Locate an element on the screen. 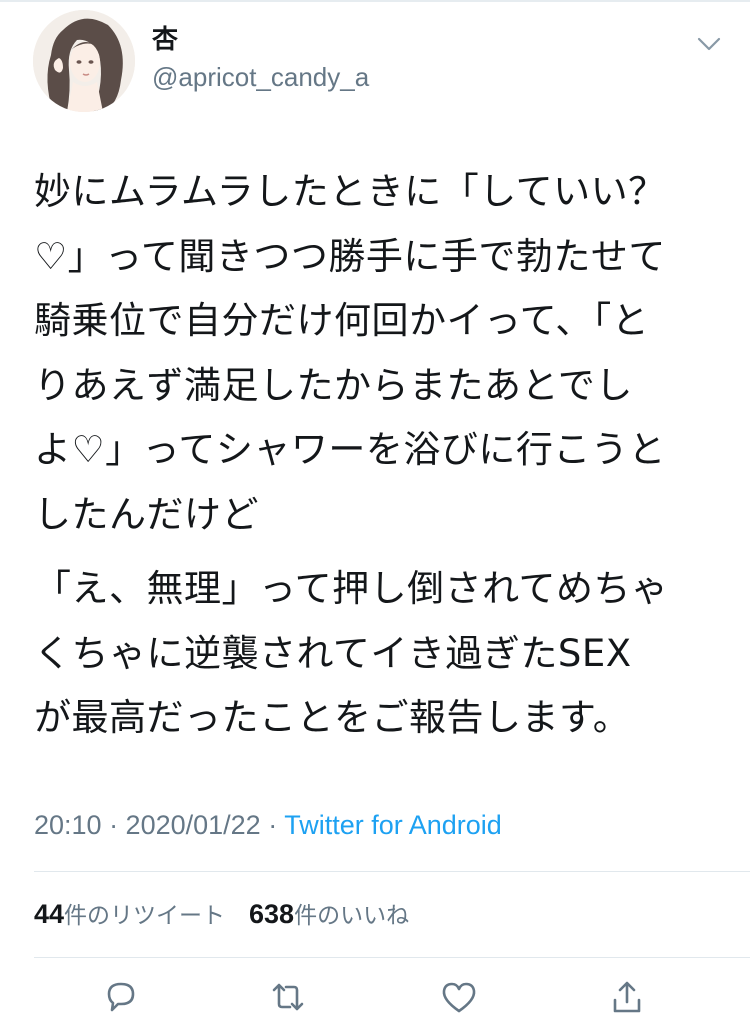  retweet-icon is located at coordinates (288, 996).